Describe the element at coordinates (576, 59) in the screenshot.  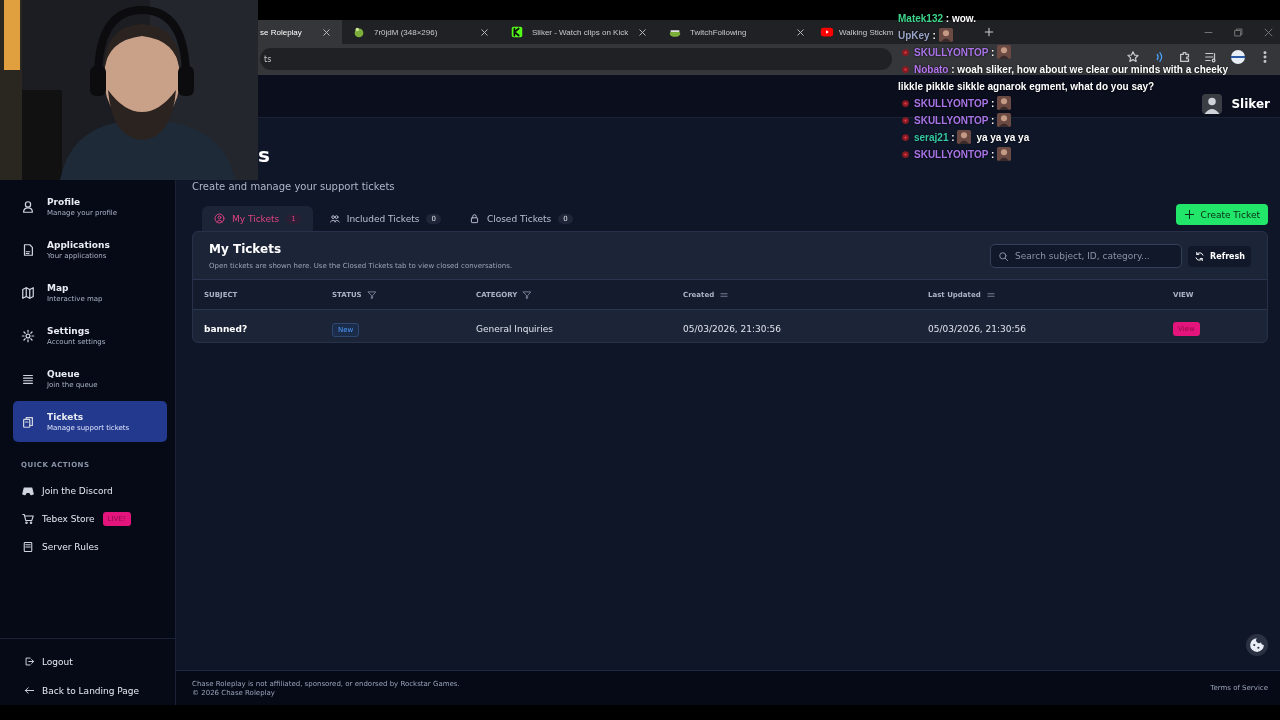
I see `address-bar: ts` at that location.